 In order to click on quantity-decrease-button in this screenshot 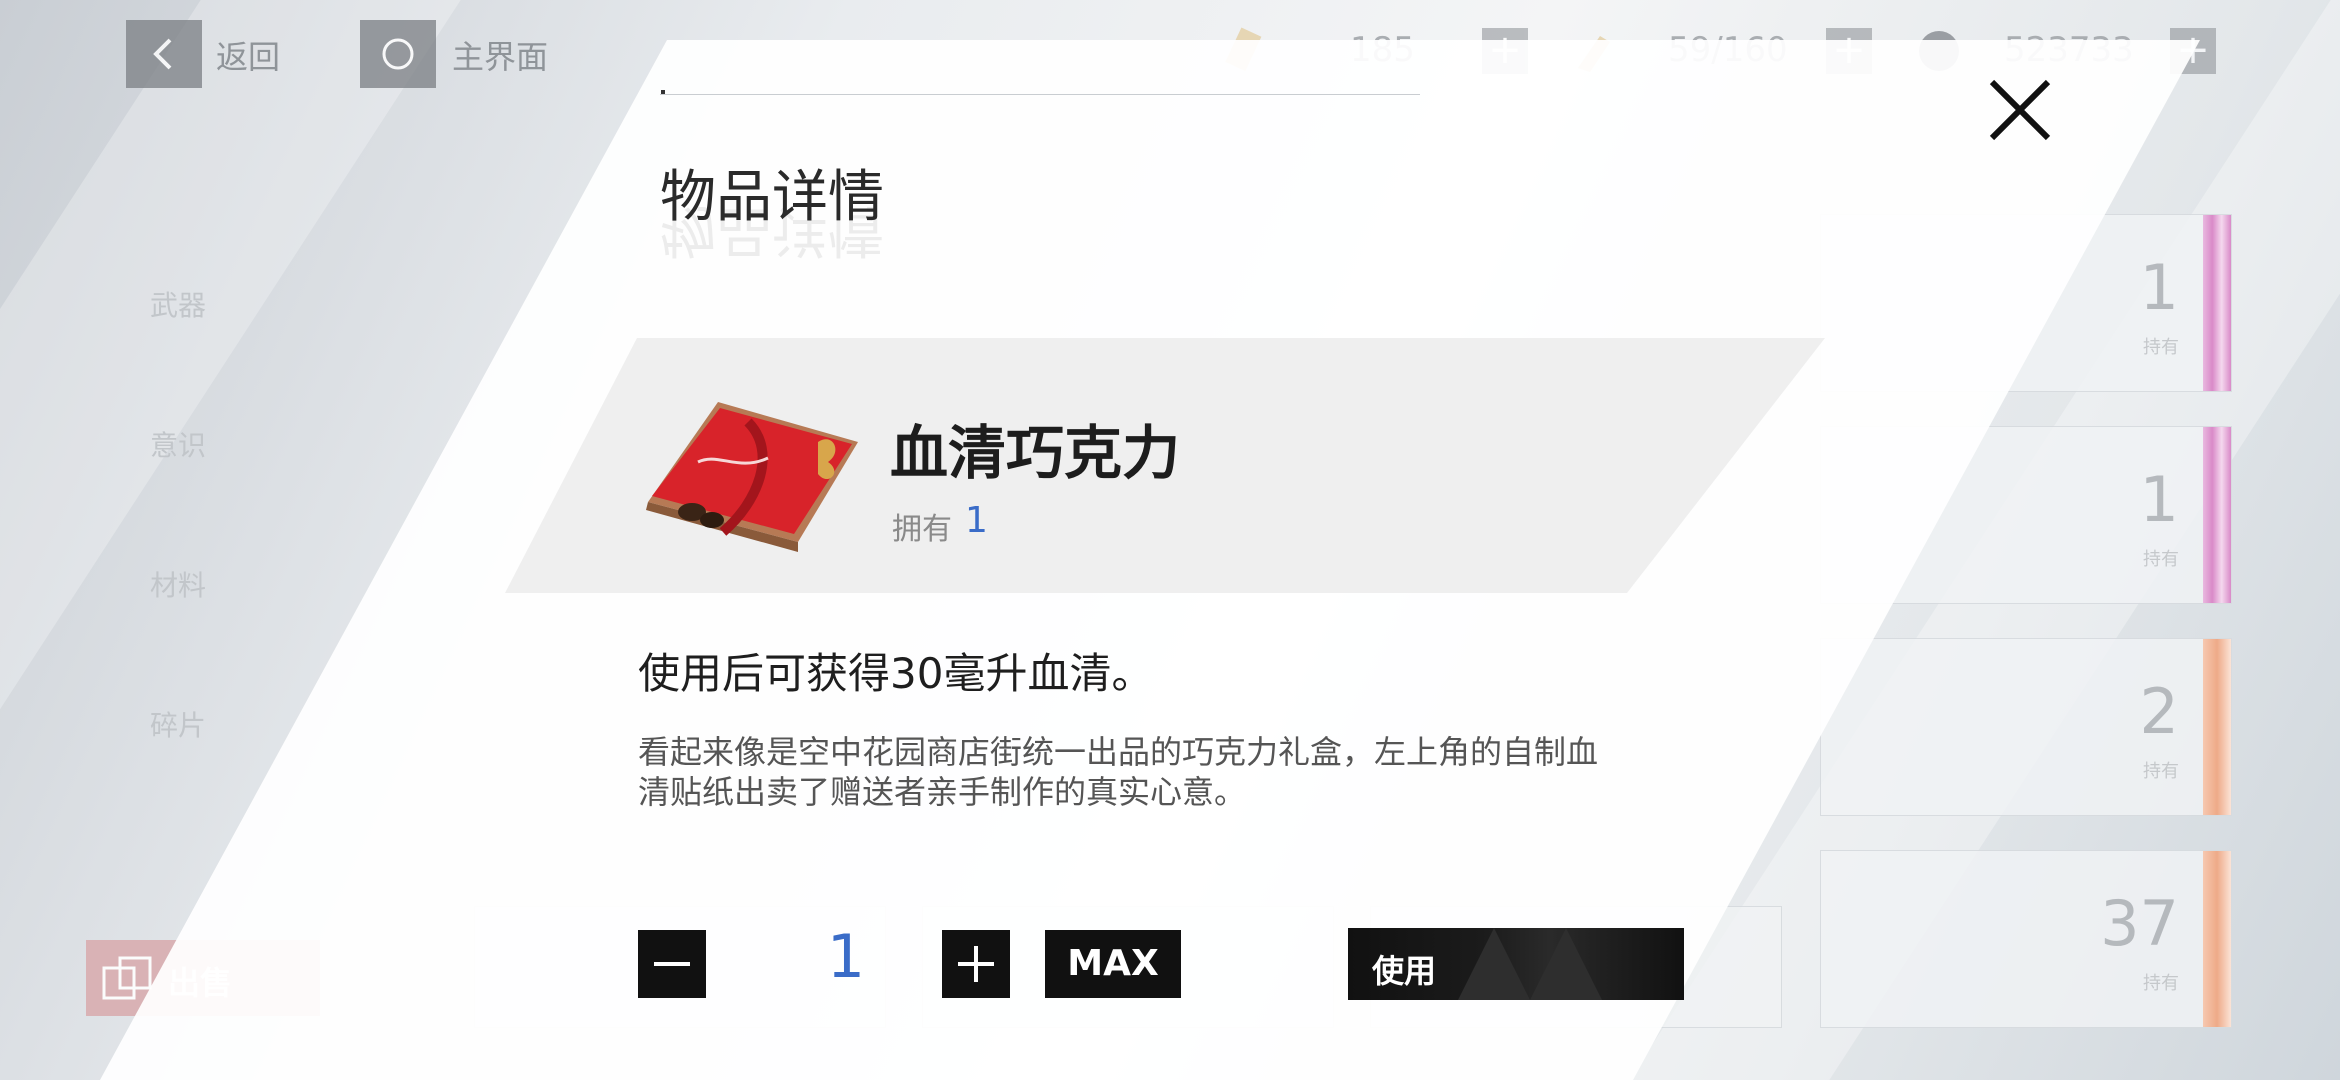, I will do `click(672, 964)`.